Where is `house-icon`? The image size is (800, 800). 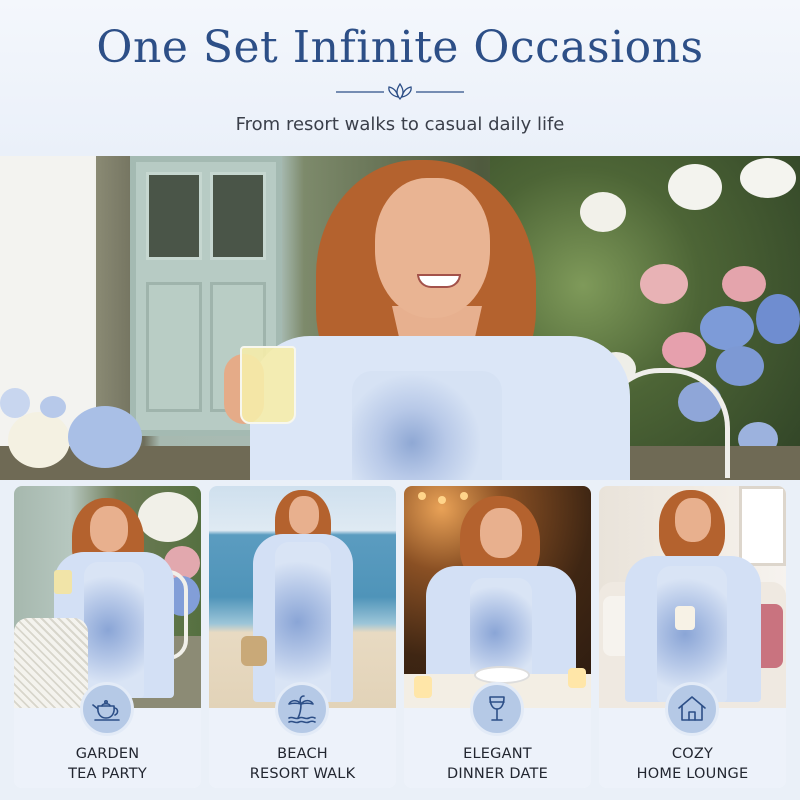 house-icon is located at coordinates (692, 709).